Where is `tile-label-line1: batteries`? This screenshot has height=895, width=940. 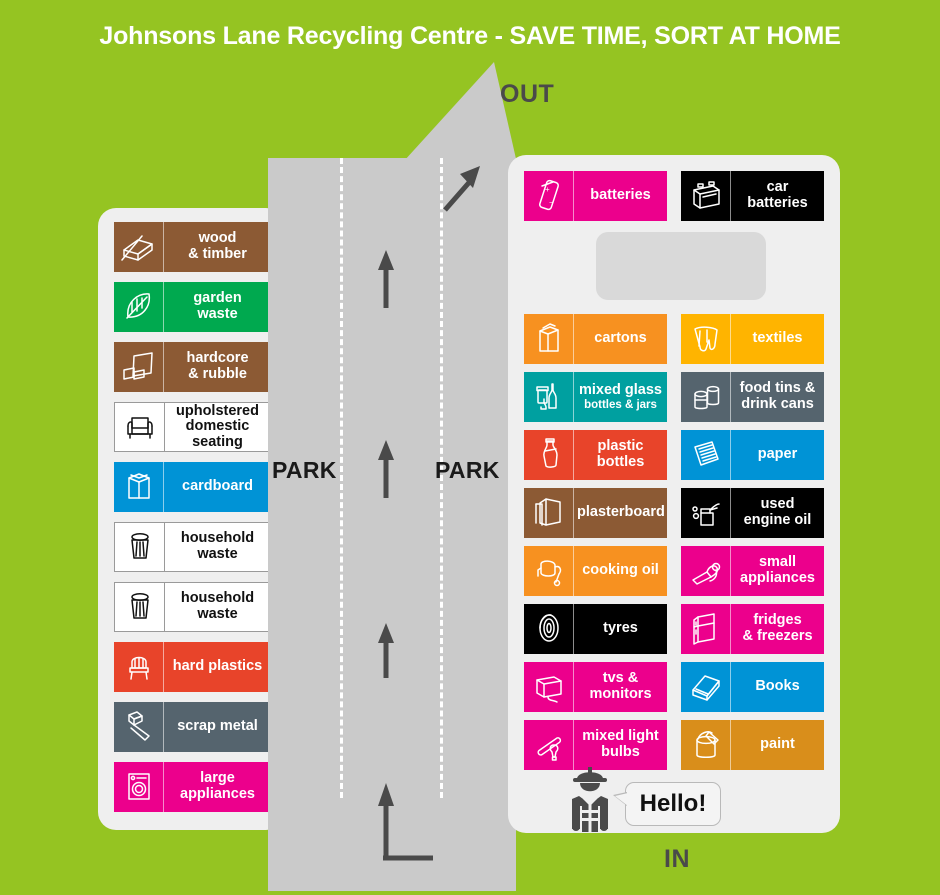 tile-label-line1: batteries is located at coordinates (620, 195).